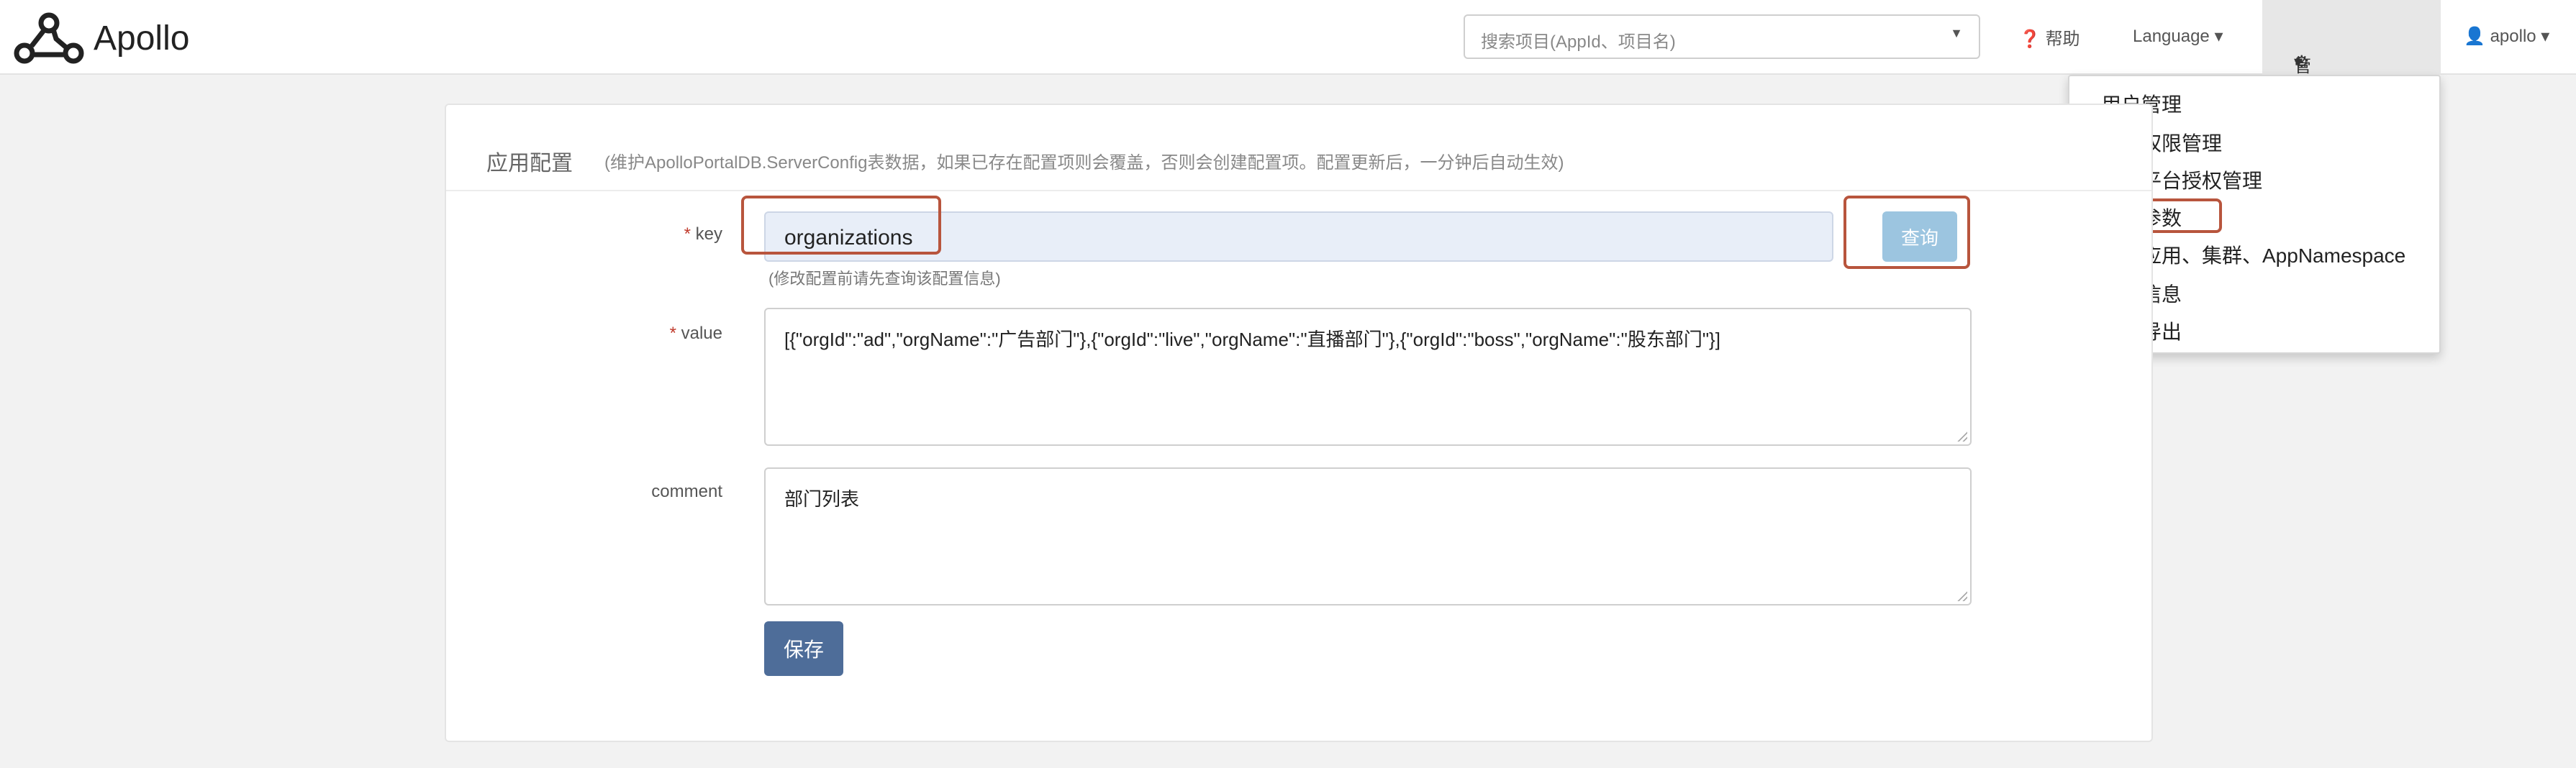  I want to click on search-placeholder: 搜索项目(AppId、项目名), so click(1578, 42).